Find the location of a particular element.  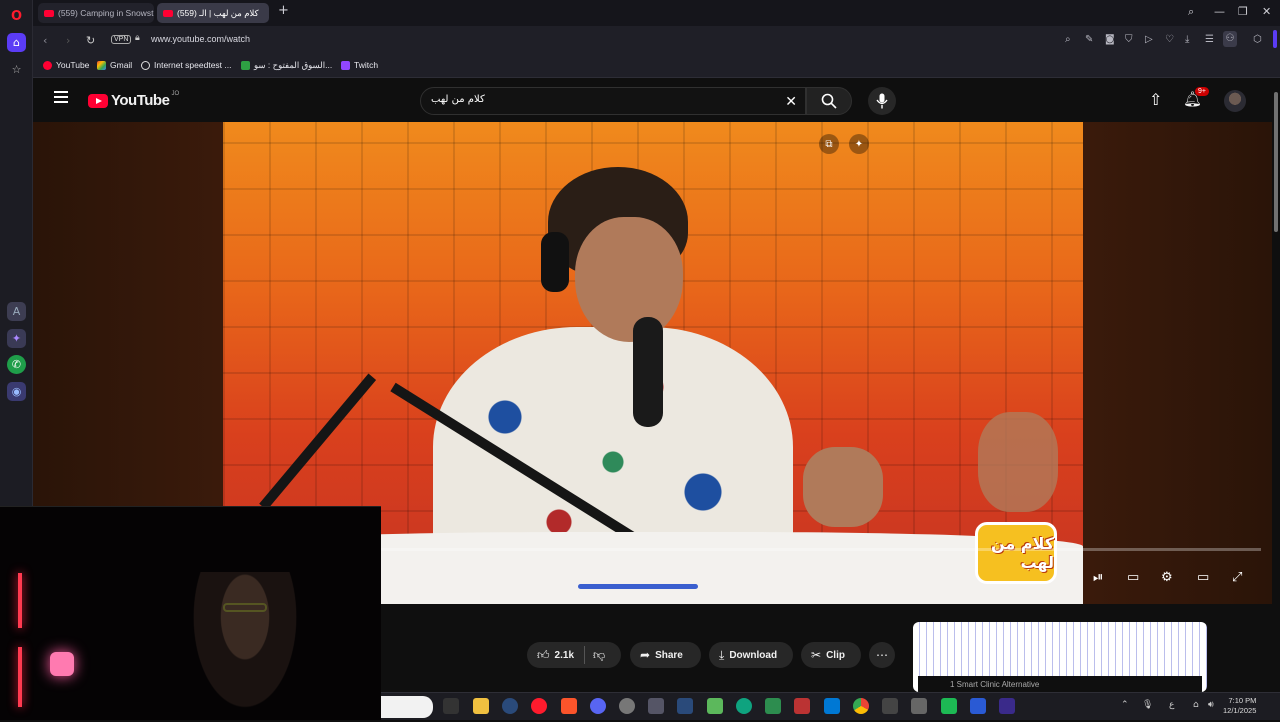

tab-camping: (559) Camping in Snowst is located at coordinates (96, 13).